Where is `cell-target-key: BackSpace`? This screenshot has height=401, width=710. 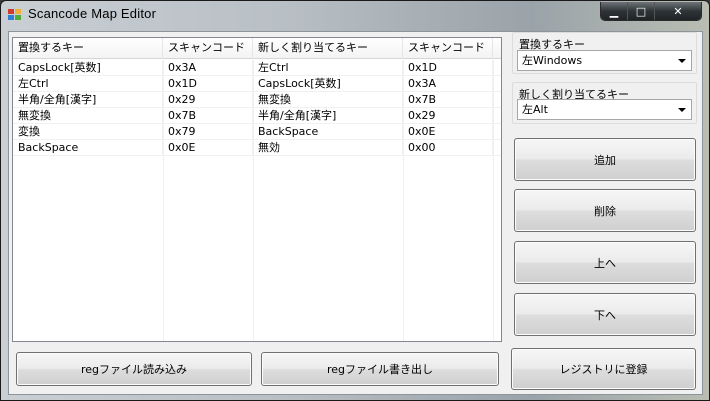 cell-target-key: BackSpace is located at coordinates (328, 131).